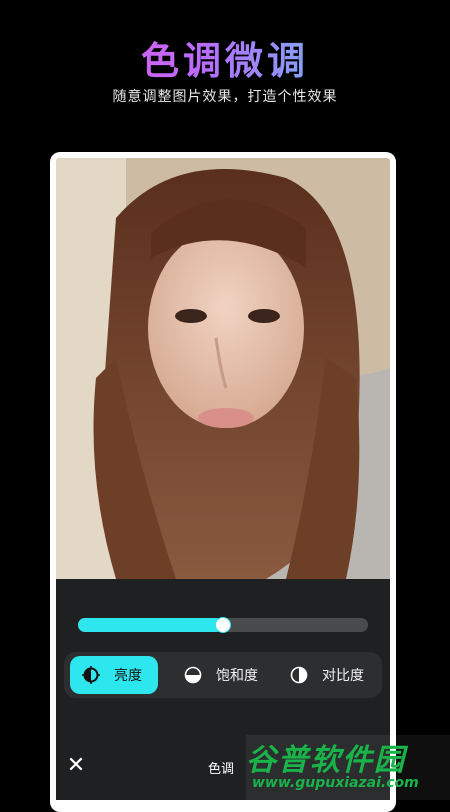  I want to click on mode-label: 色调, so click(221, 769).